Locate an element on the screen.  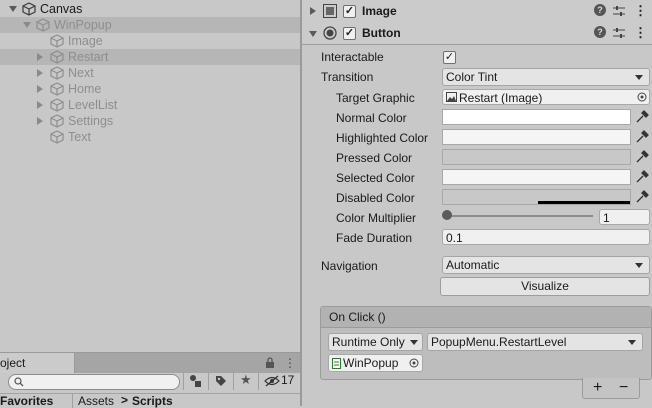
runtime-dropdown: Runtime Only is located at coordinates (375, 342).